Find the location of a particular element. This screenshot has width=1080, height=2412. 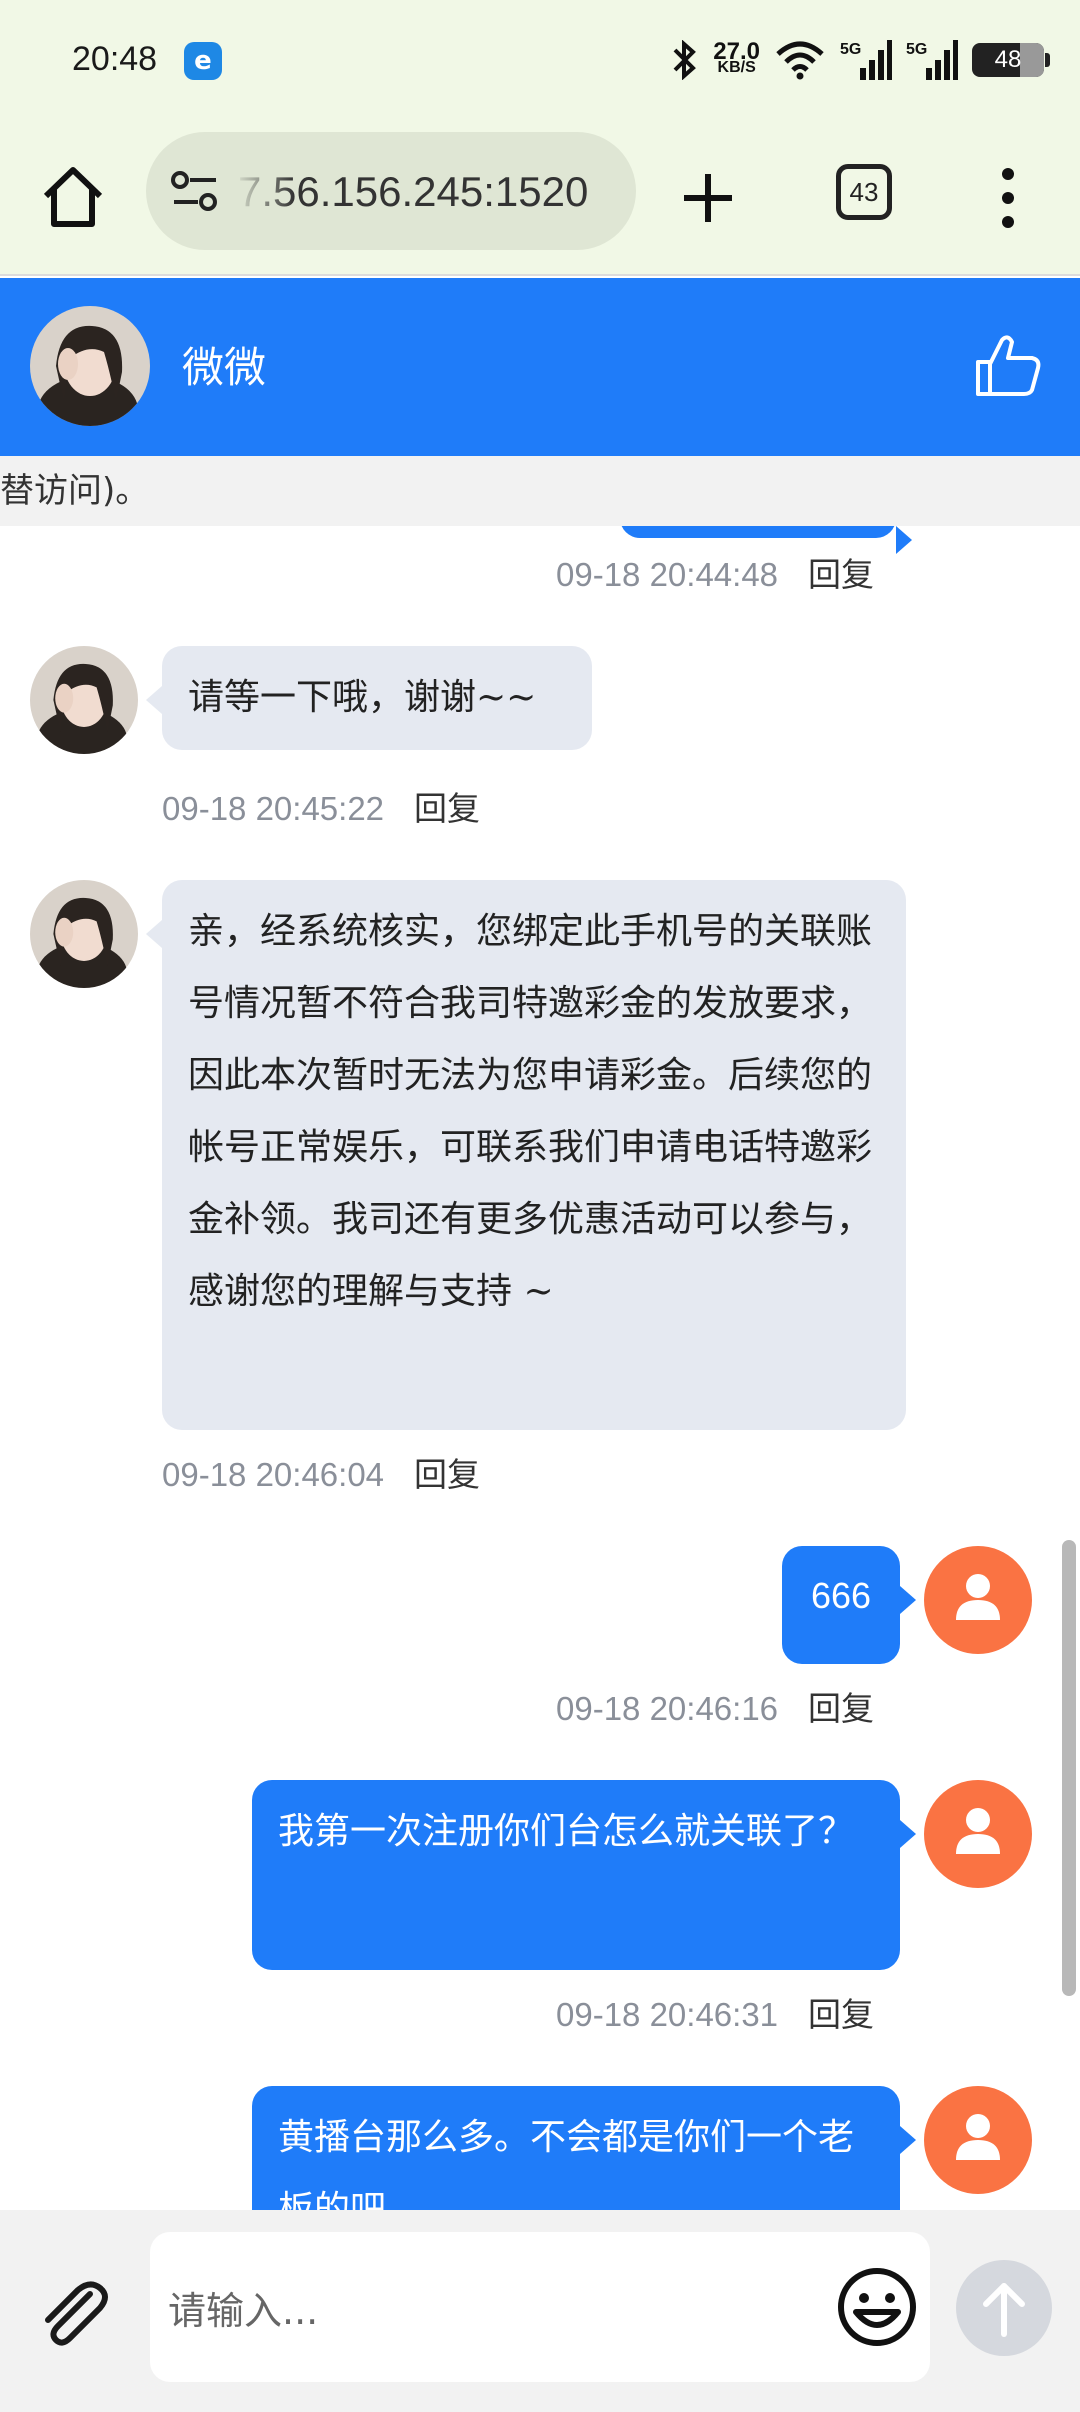

scrollbar-thumb is located at coordinates (1069, 1768).